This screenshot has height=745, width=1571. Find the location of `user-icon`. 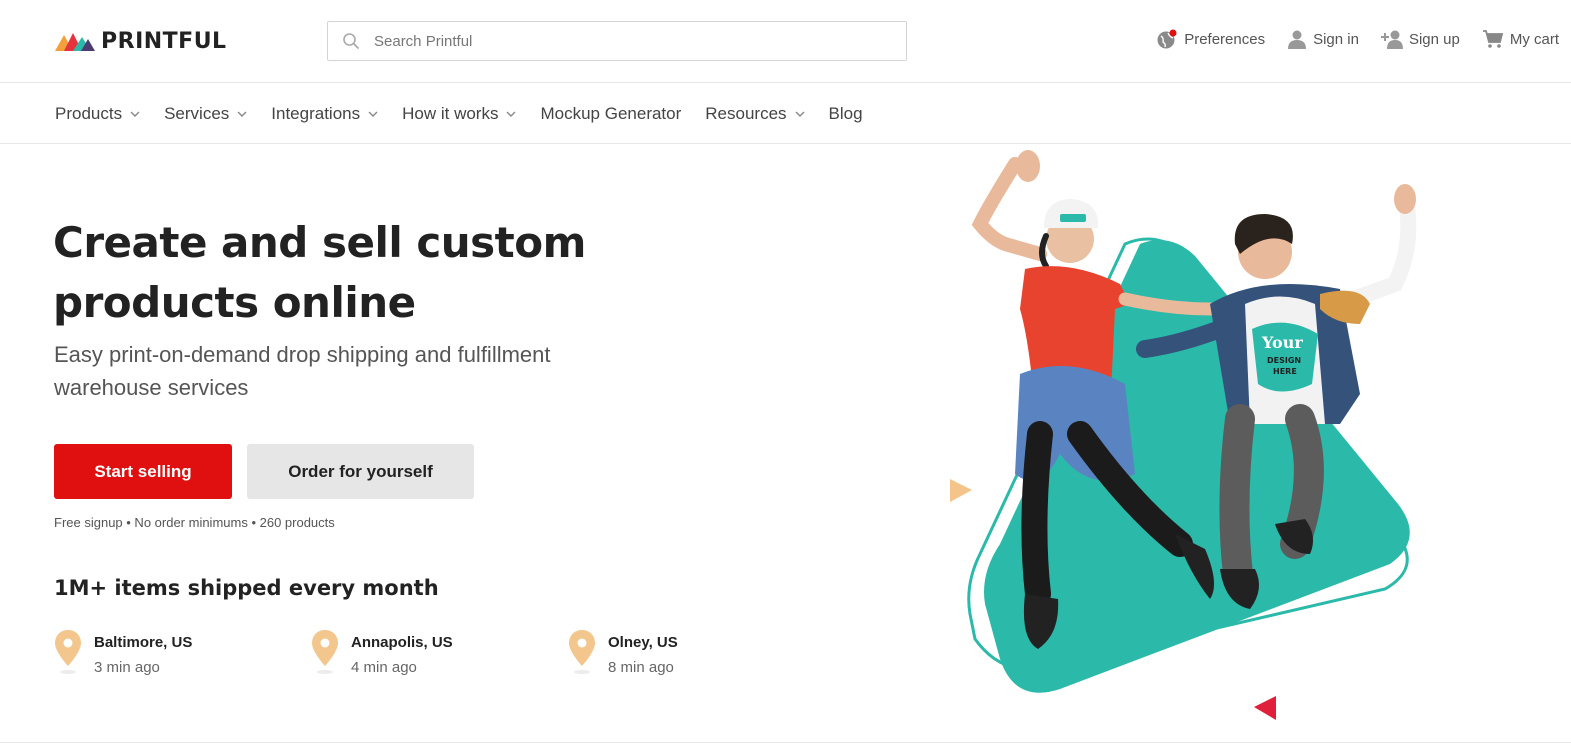

user-icon is located at coordinates (1297, 39).